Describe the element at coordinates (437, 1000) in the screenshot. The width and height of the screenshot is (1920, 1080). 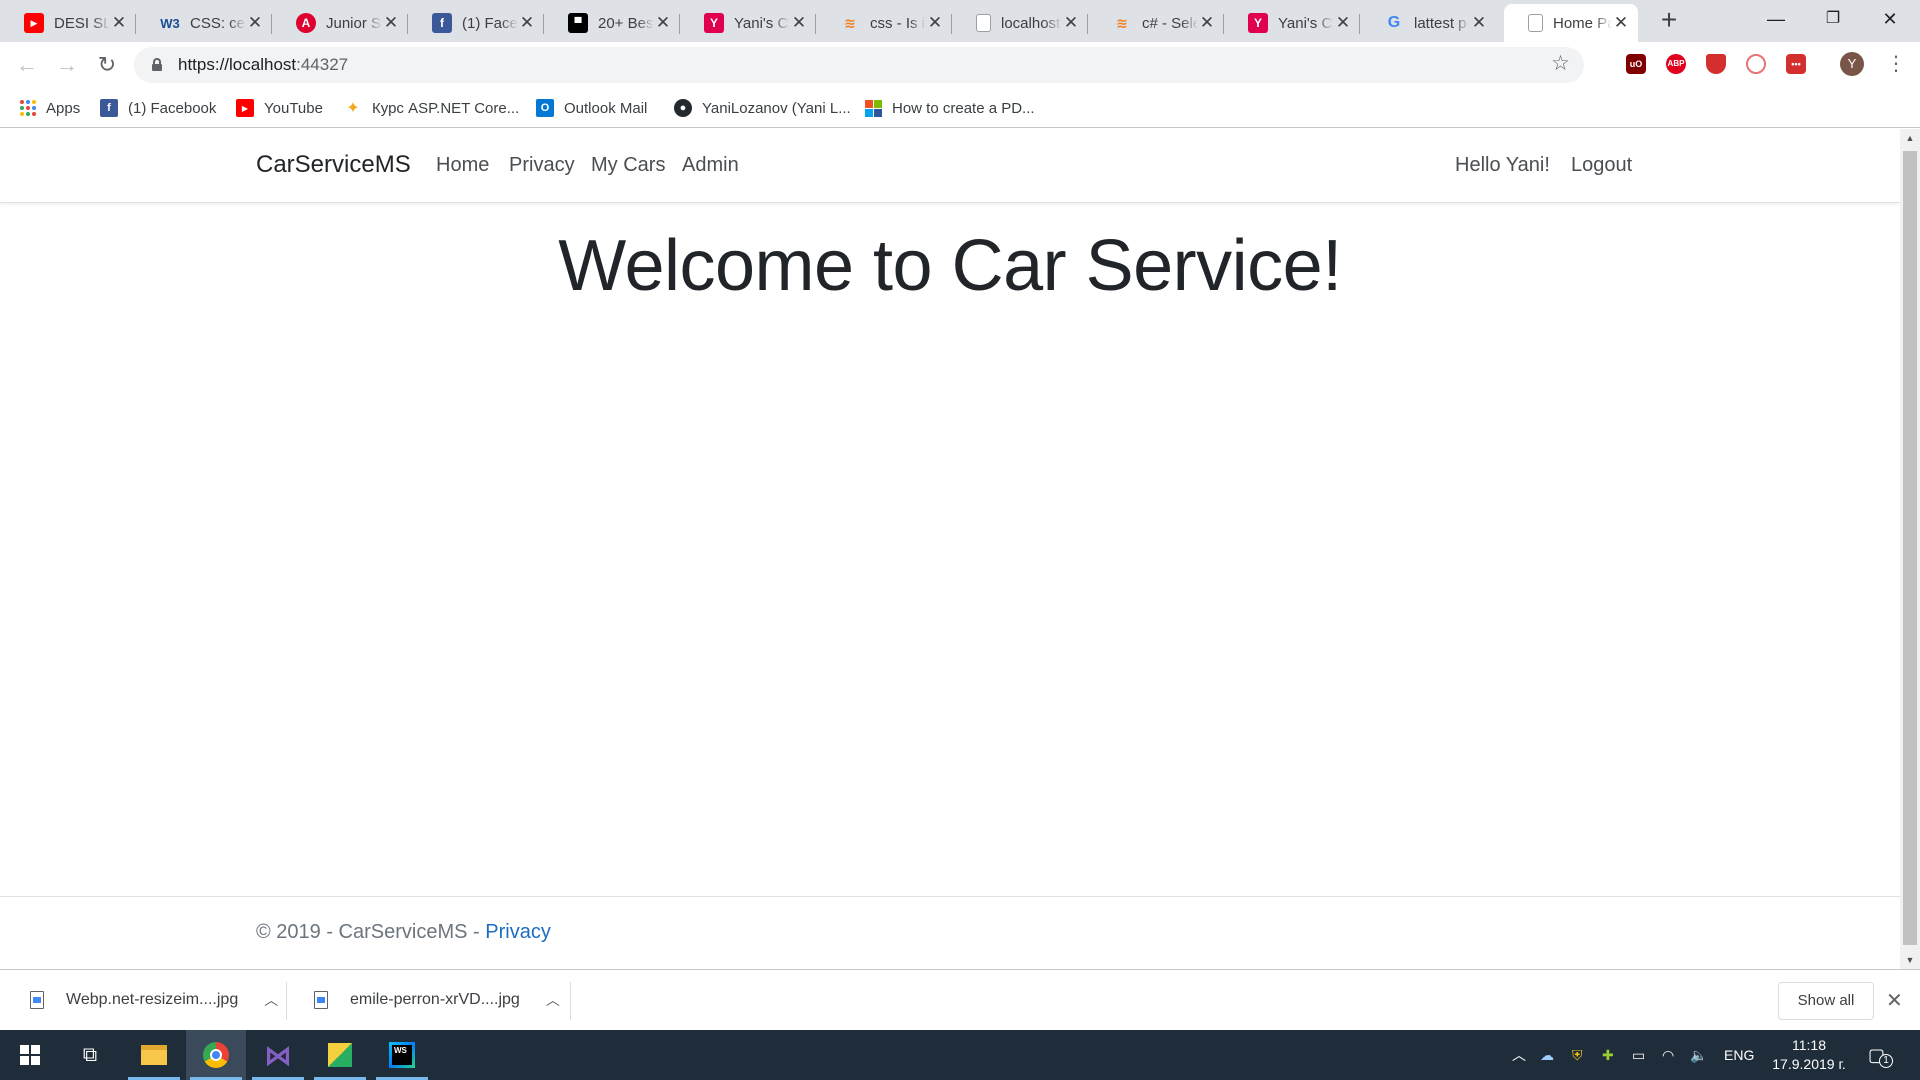
I see `download-item: emile-perron-xrVD....jpg ︿` at that location.